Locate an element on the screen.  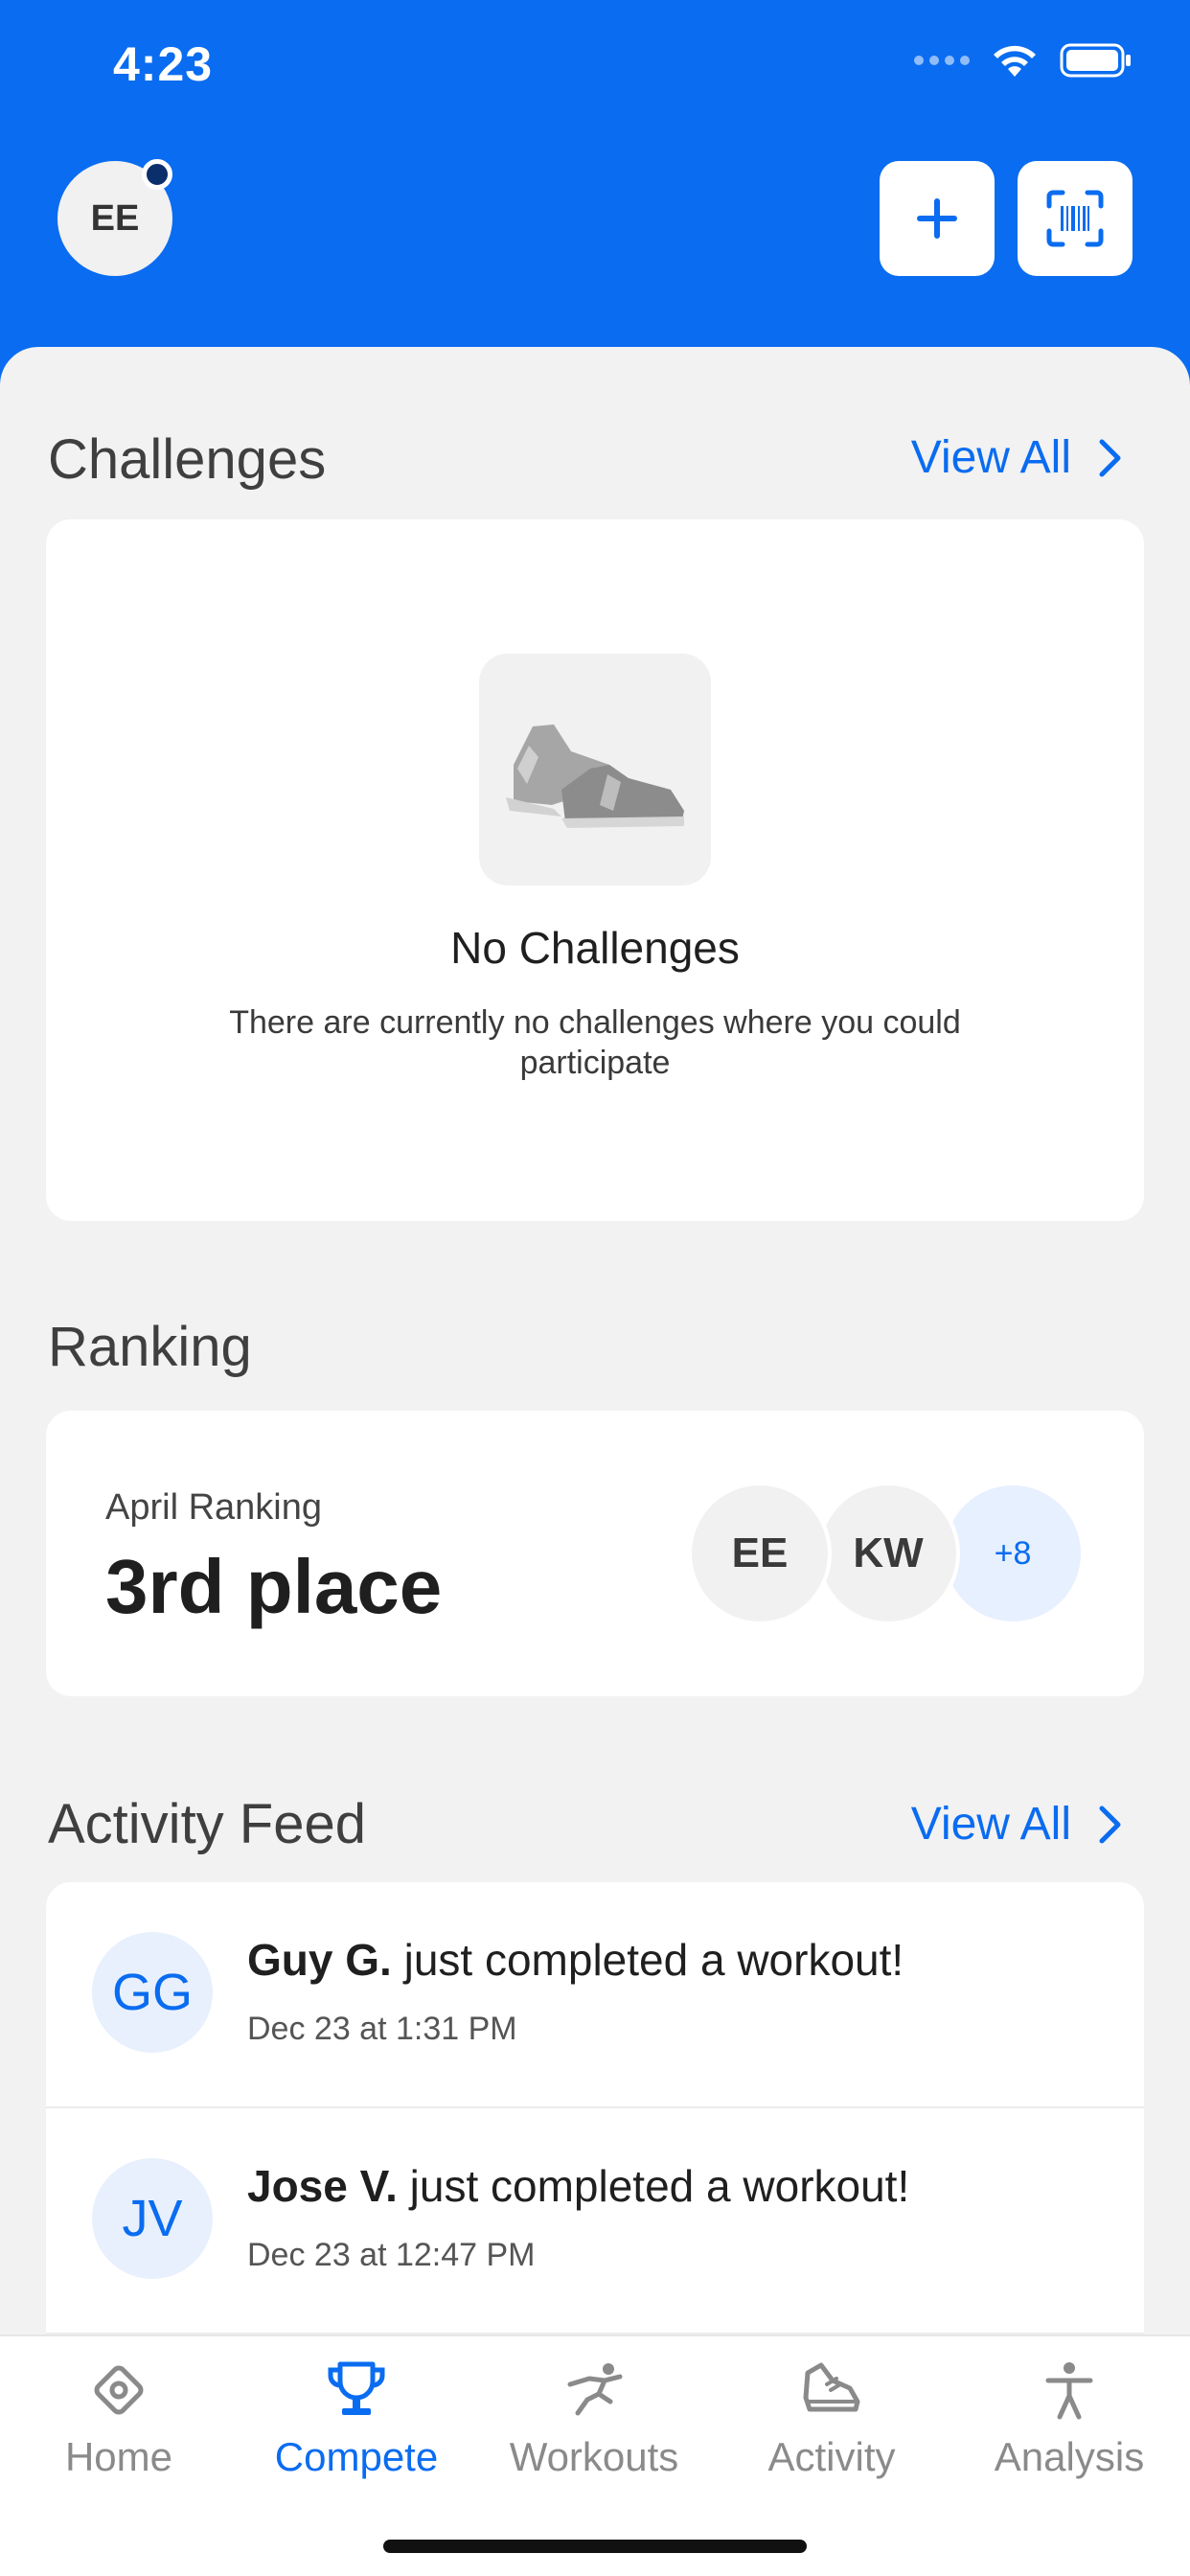
plus-icon is located at coordinates (937, 218).